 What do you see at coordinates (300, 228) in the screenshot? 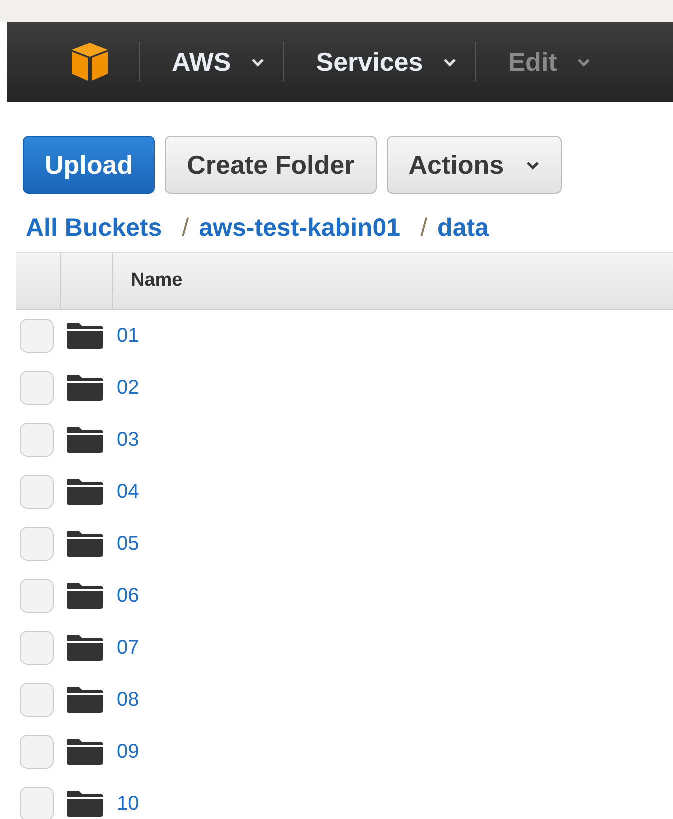
I see `breadcrumb-link: aws-test-kabin01` at bounding box center [300, 228].